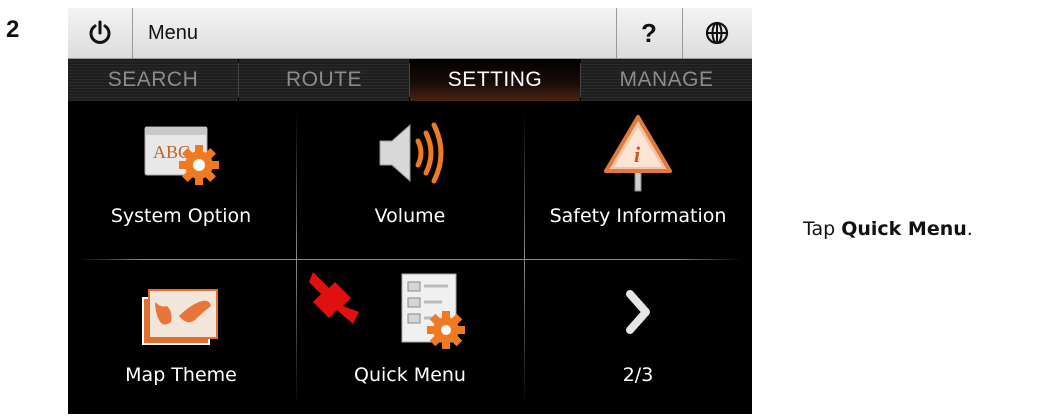 The width and height of the screenshot is (1052, 416). I want to click on svg-text: i, so click(637, 154).